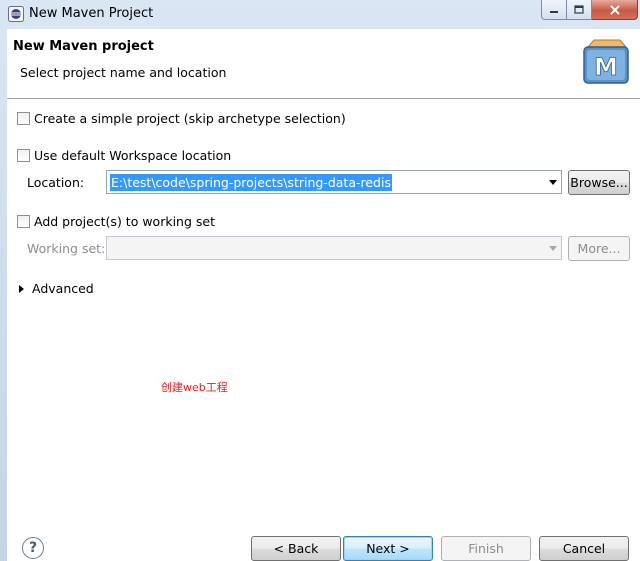  What do you see at coordinates (296, 548) in the screenshot?
I see `back-button: < Back` at bounding box center [296, 548].